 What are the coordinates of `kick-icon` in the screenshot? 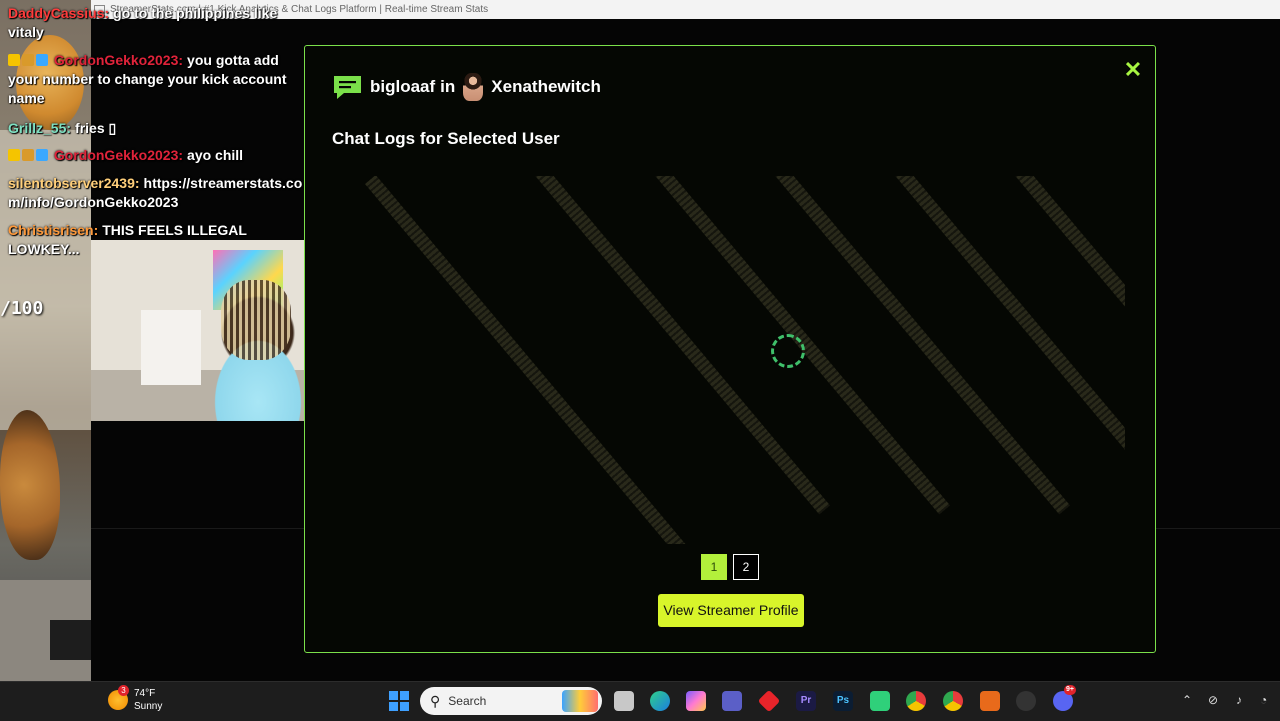 It's located at (880, 701).